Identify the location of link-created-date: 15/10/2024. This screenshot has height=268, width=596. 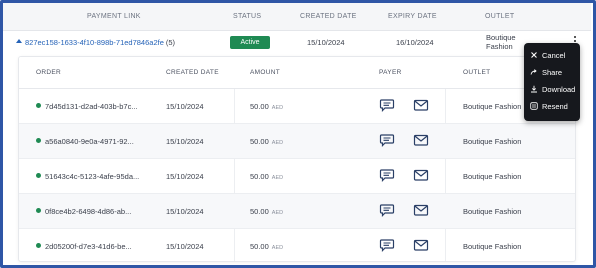
(326, 42).